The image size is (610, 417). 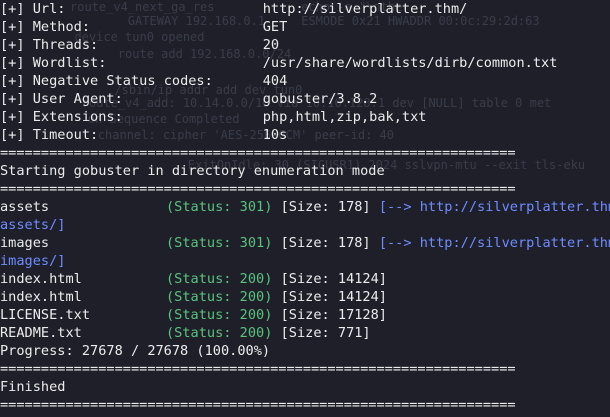 What do you see at coordinates (45, 315) in the screenshot?
I see `result-path: LICENSE.txt` at bounding box center [45, 315].